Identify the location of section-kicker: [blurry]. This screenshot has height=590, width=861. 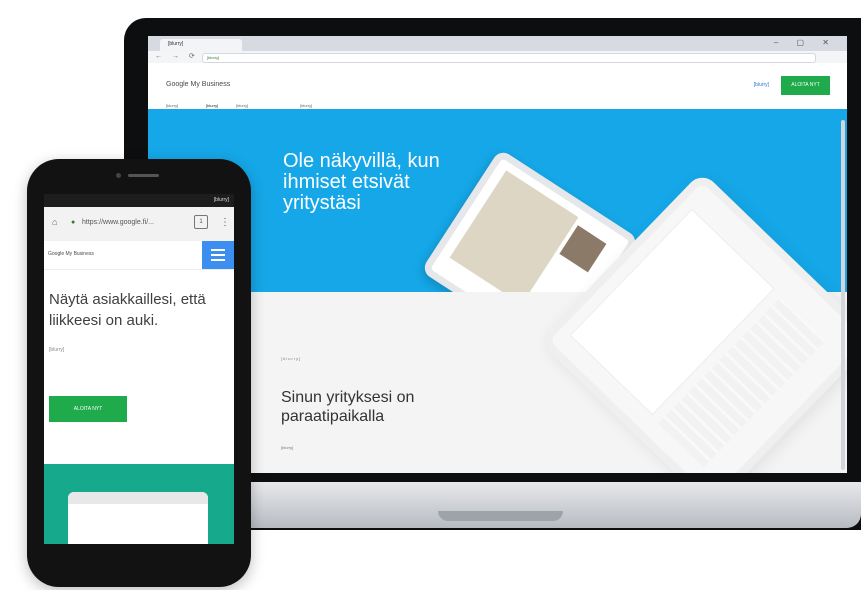
(291, 358).